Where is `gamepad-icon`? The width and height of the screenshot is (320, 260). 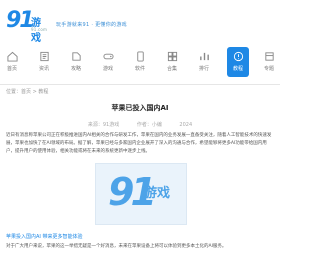 gamepad-icon is located at coordinates (108, 56).